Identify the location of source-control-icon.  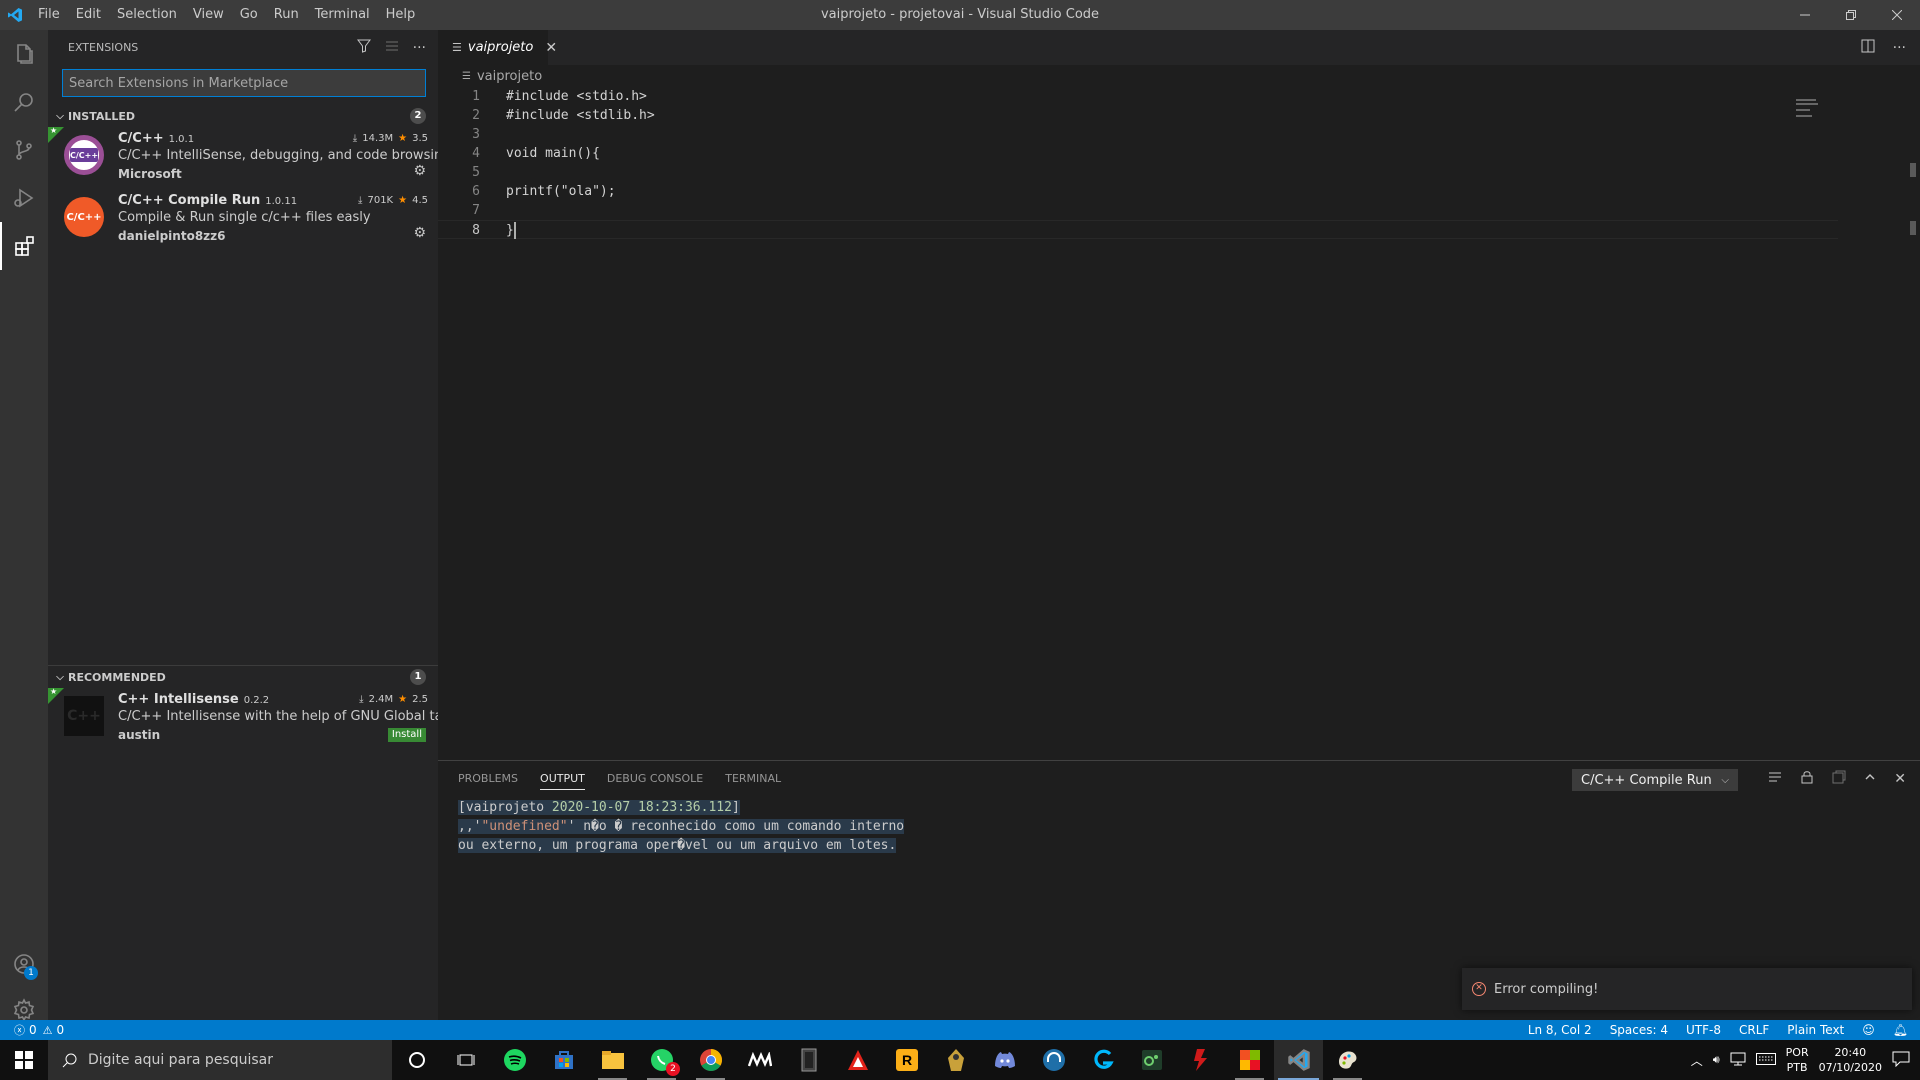
(24, 150).